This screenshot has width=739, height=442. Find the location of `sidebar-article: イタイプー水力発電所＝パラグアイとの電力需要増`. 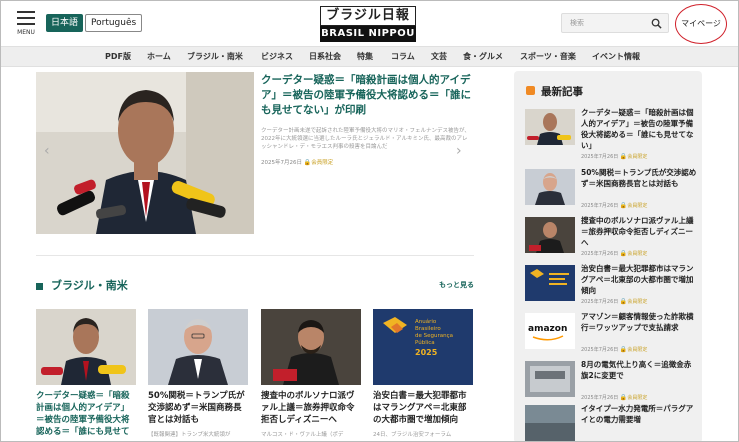

sidebar-article: イタイプー水力発電所＝パラグアイとの電力需要増 is located at coordinates (611, 422).